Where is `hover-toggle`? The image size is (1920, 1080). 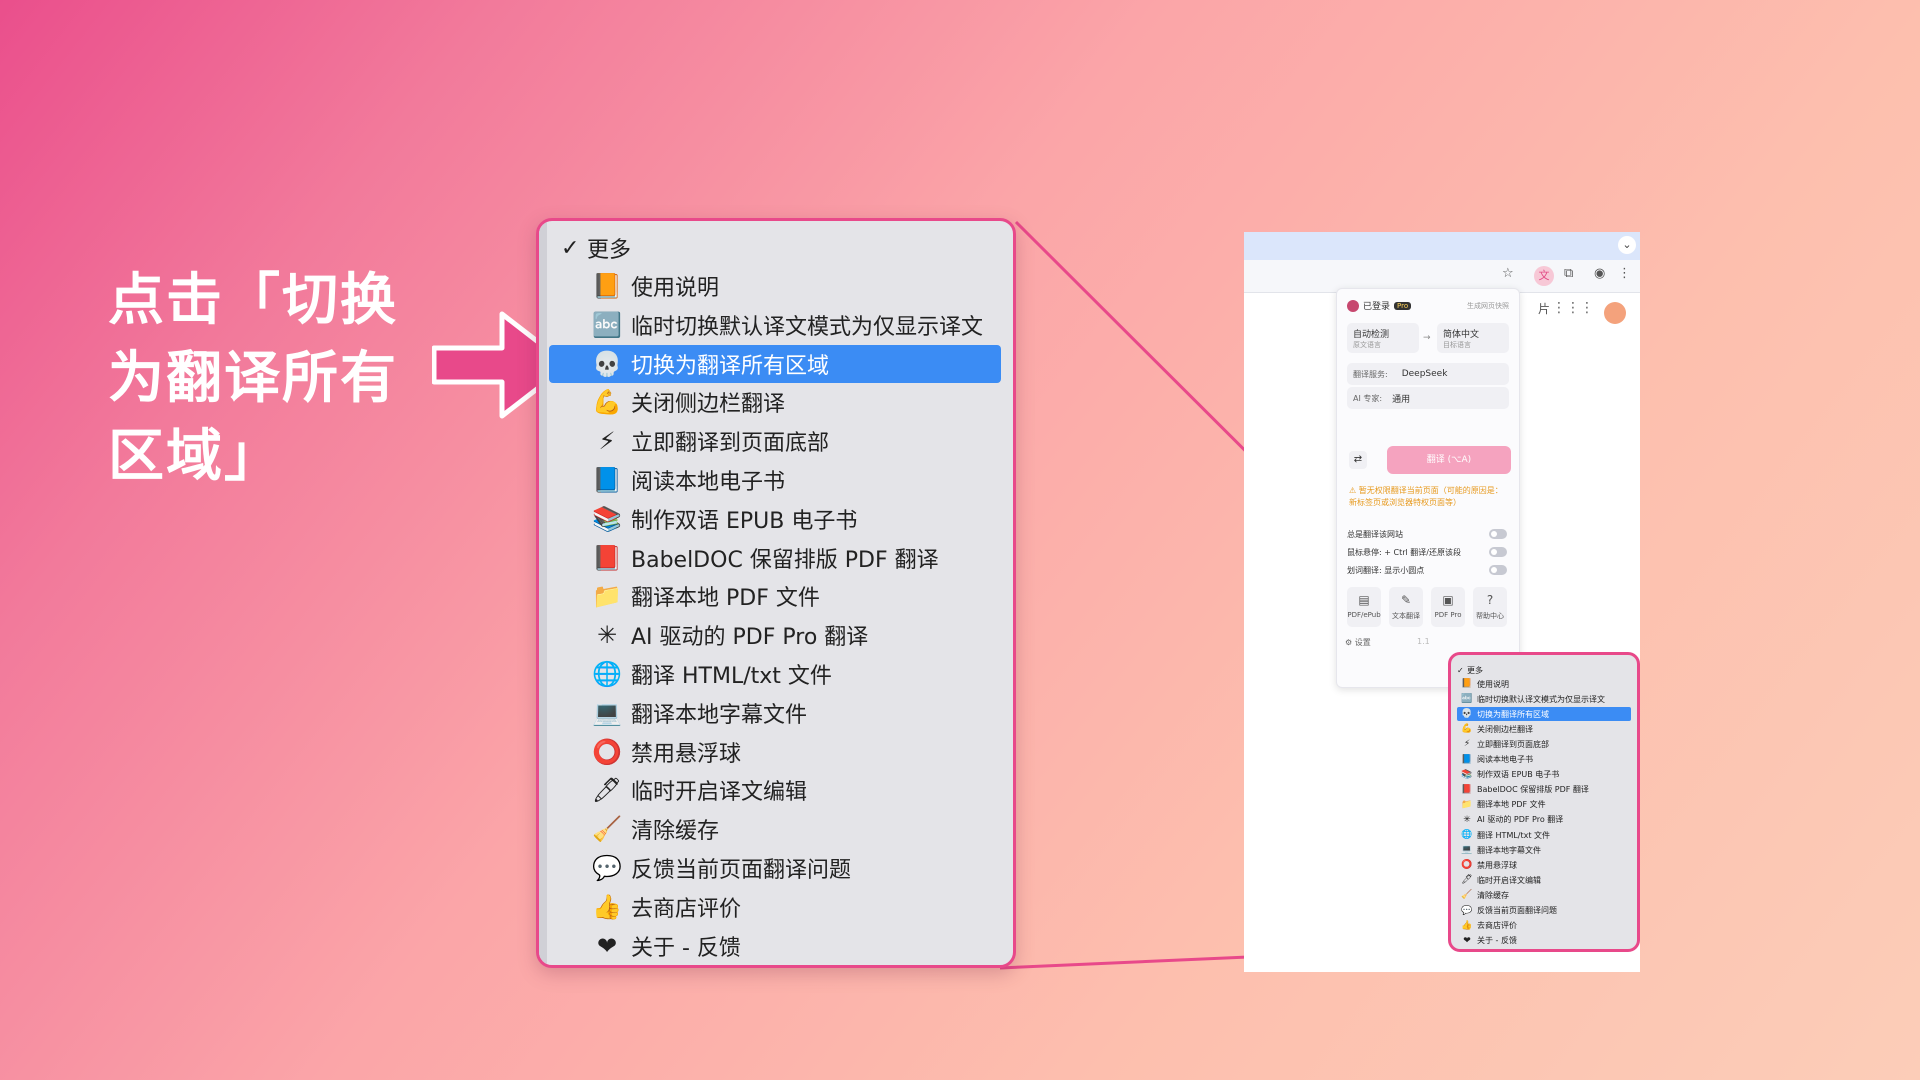 hover-toggle is located at coordinates (1498, 552).